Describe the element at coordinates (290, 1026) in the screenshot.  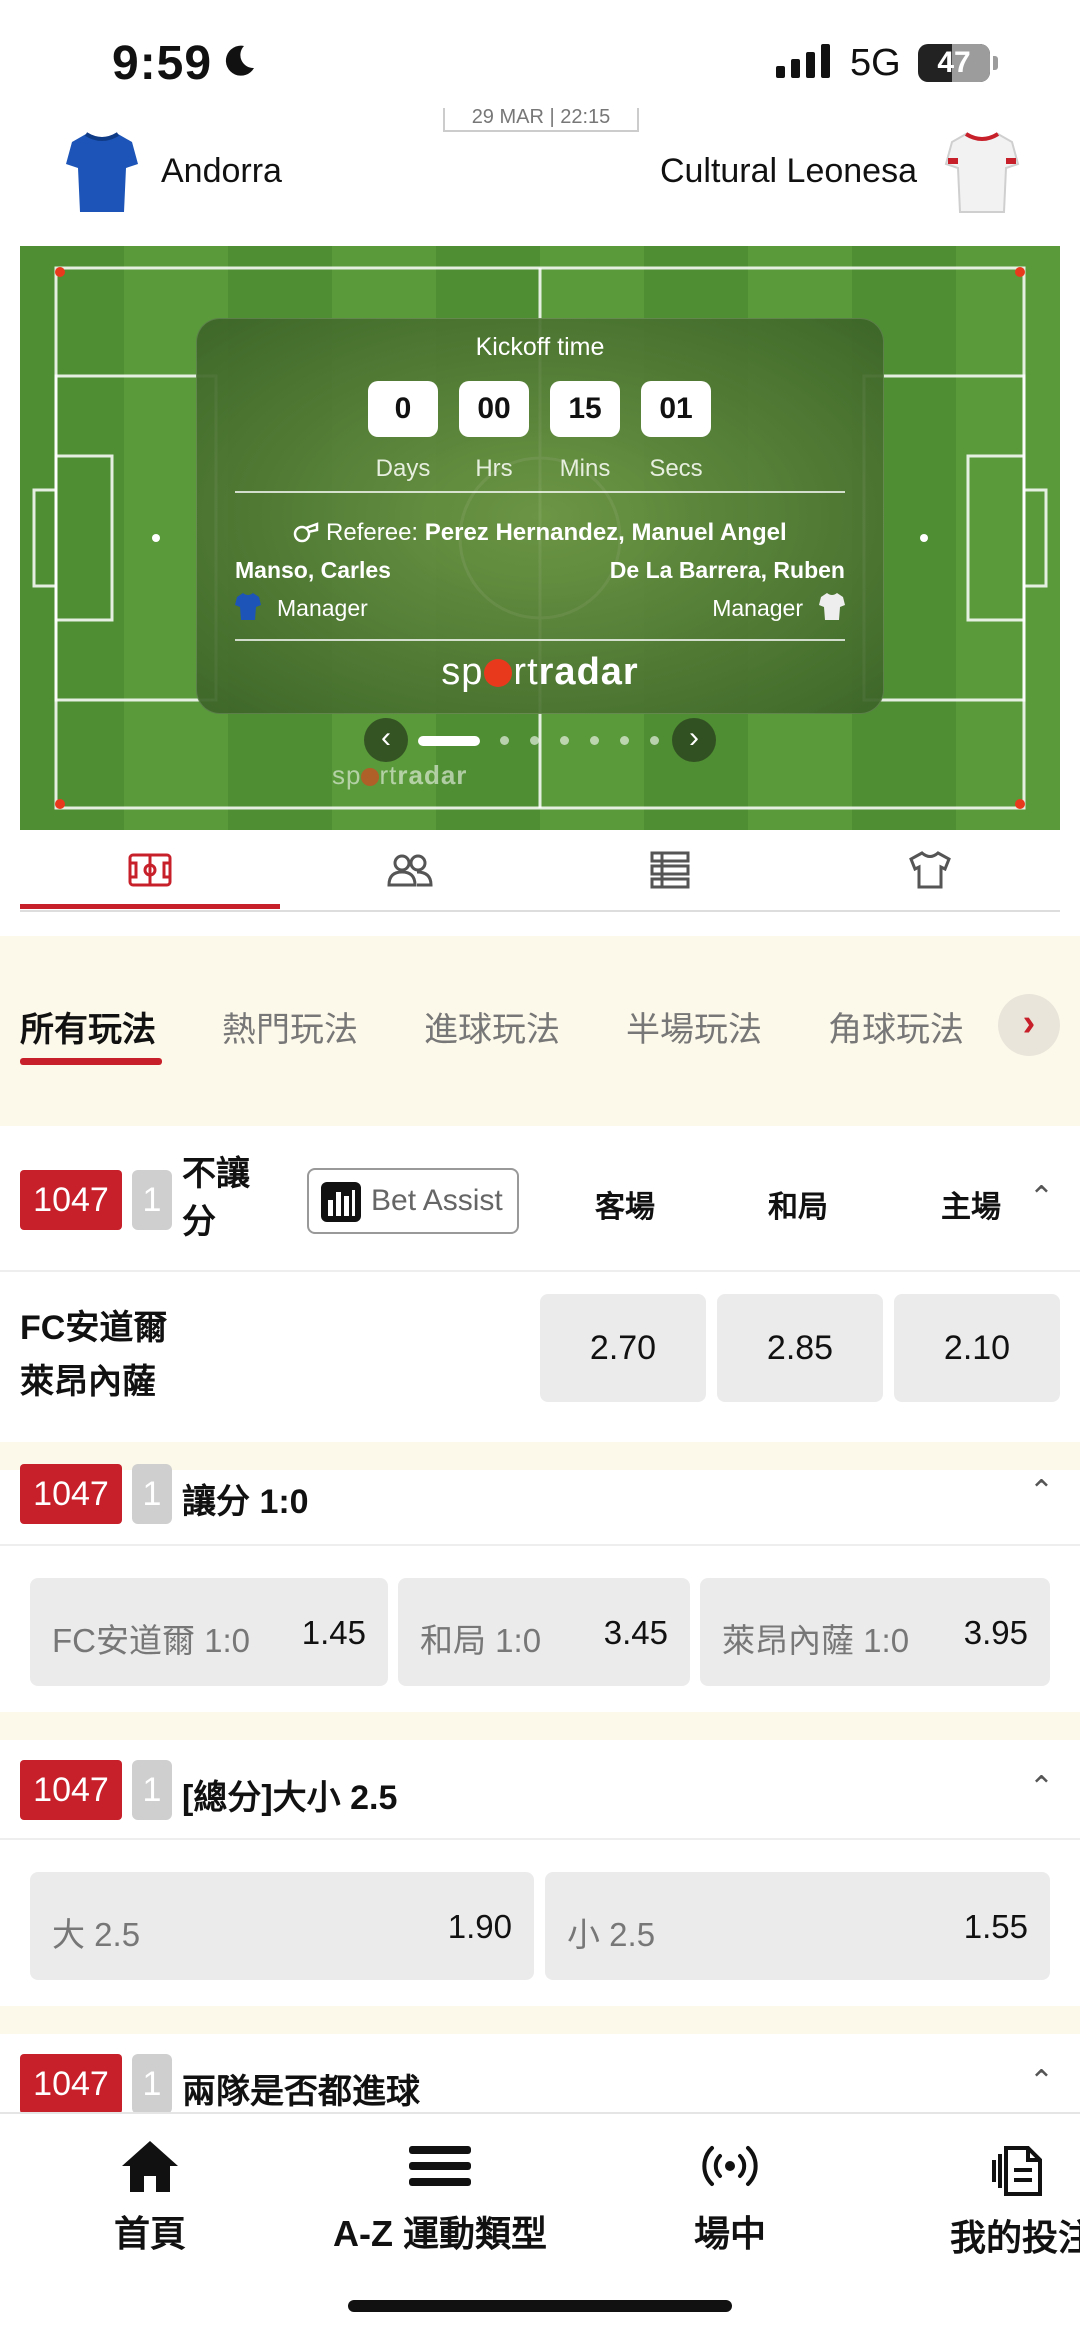
I see `market-tab-popular: 熱門玩法` at that location.